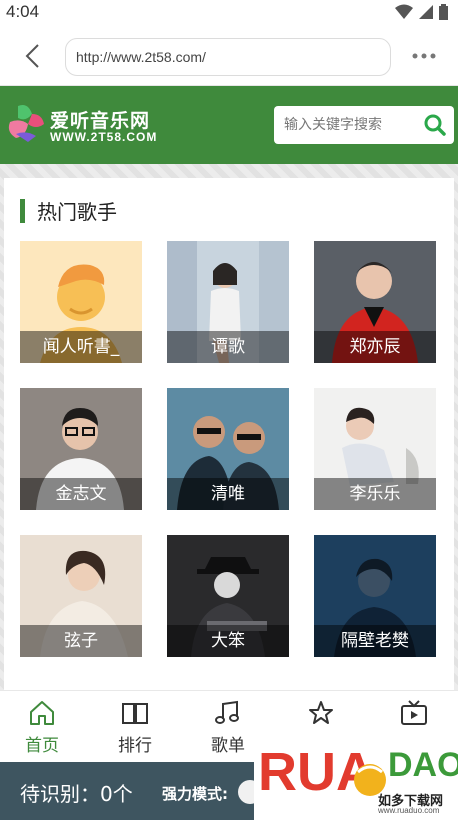 This screenshot has width=458, height=820. What do you see at coordinates (228, 745) in the screenshot?
I see `nav-label: 歌单` at bounding box center [228, 745].